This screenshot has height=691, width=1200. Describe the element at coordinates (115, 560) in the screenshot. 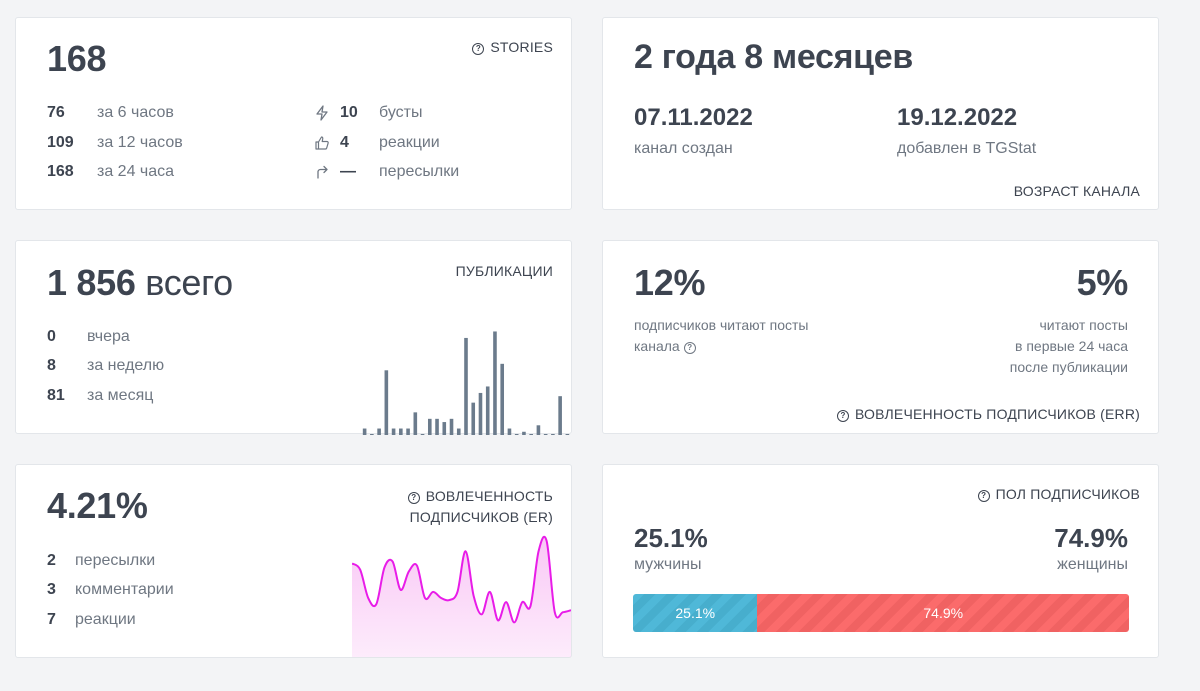

I see `er-row-label: пересылки` at that location.